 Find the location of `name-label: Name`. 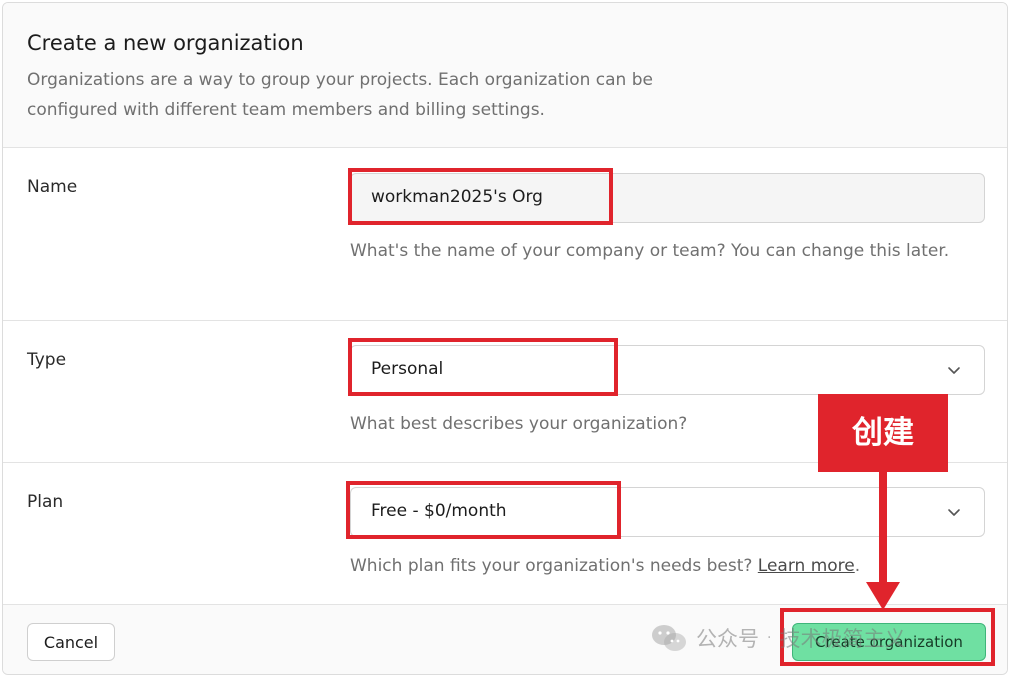

name-label: Name is located at coordinates (52, 187).